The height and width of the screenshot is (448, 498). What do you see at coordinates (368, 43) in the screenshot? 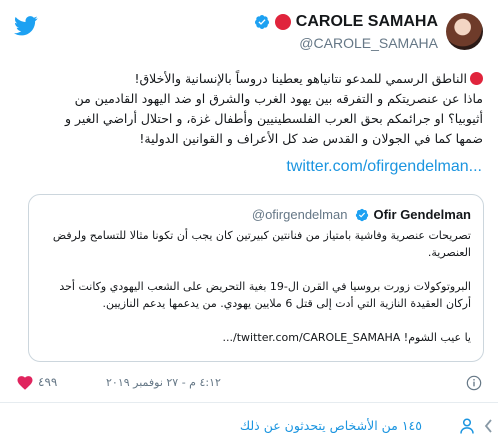
I see `author-handle: @CAROLE_SAMAHA` at bounding box center [368, 43].